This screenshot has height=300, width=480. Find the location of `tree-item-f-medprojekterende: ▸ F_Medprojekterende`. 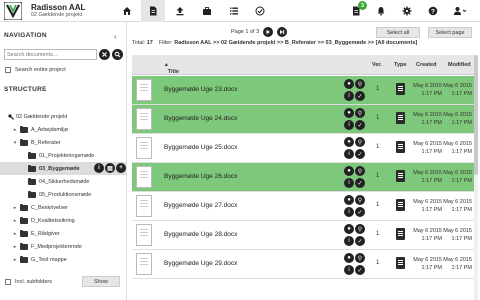

tree-item-f-medprojekterende: ▸ F_Medprojekterende is located at coordinates (63, 246).